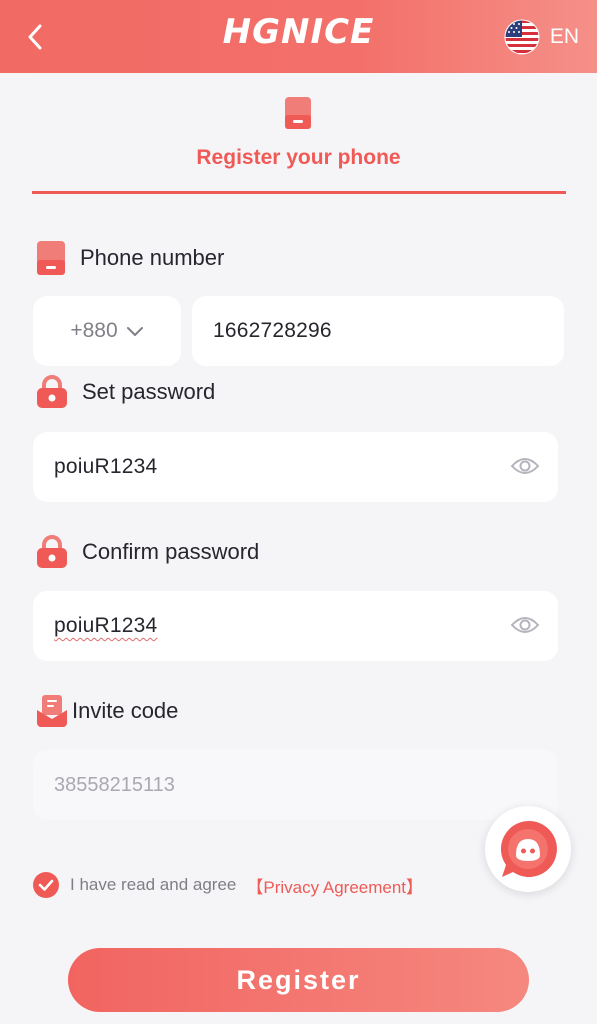 The width and height of the screenshot is (597, 1024). Describe the element at coordinates (171, 551) in the screenshot. I see `confirm-password-label: Confirm password` at that location.